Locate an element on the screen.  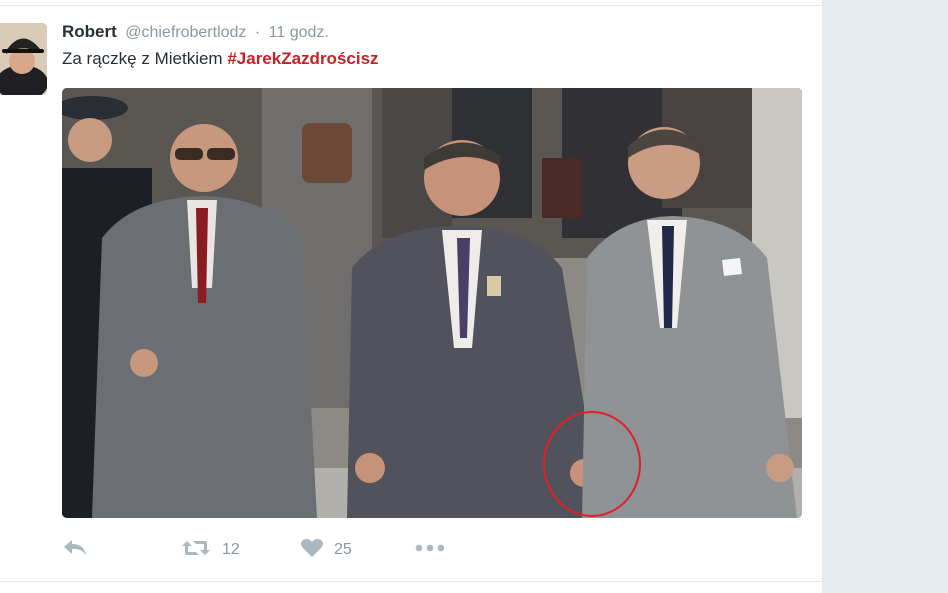
hashtag-link: #JarekZazdrościsz is located at coordinates (302, 58).